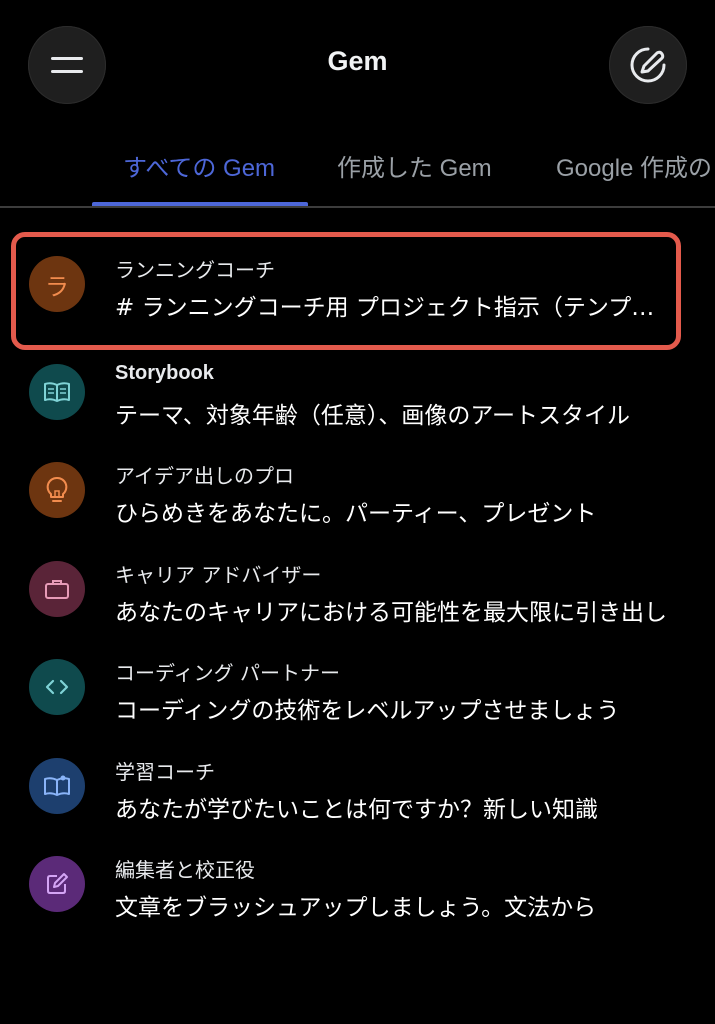  I want to click on gem-description: ひらめきをあなたに。パーティー、プレゼント, so click(356, 514).